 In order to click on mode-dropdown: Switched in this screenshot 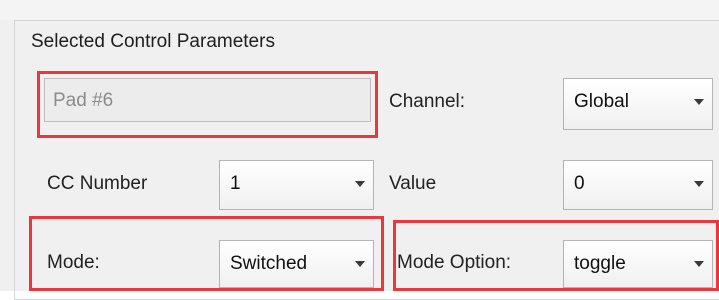, I will do `click(296, 264)`.